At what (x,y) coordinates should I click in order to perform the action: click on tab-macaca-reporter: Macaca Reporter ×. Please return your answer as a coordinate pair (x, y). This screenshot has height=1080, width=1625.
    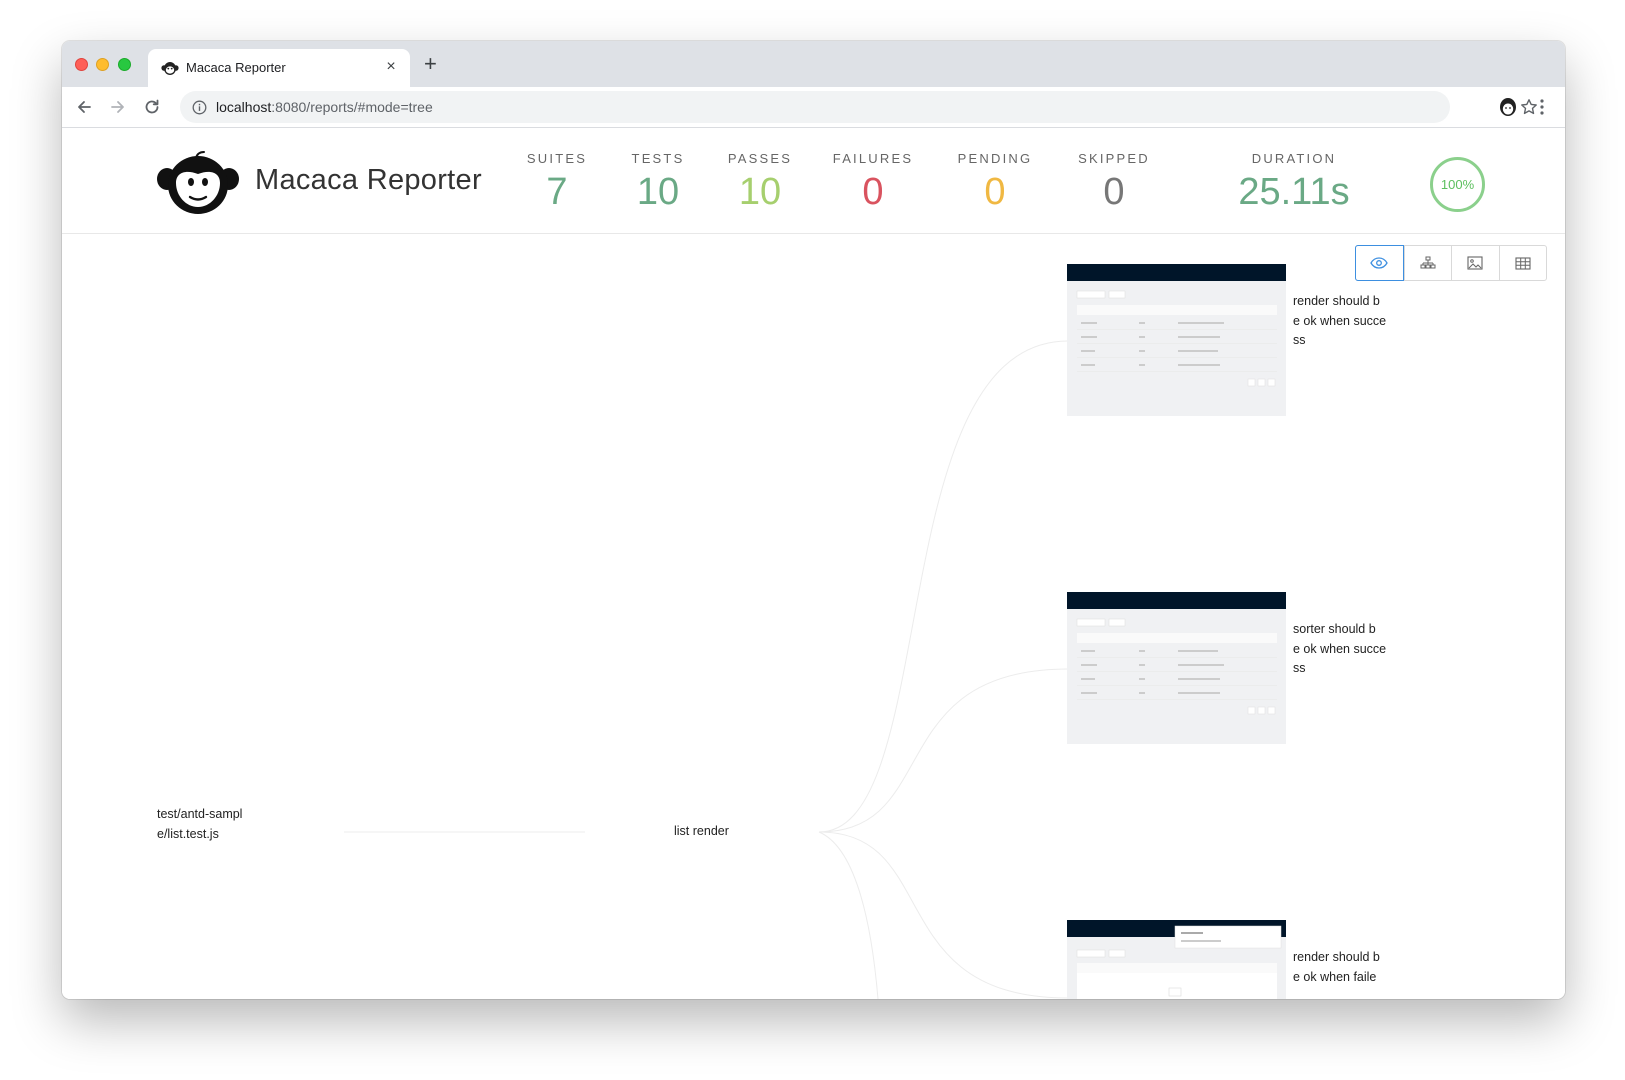
    Looking at the image, I should click on (279, 68).